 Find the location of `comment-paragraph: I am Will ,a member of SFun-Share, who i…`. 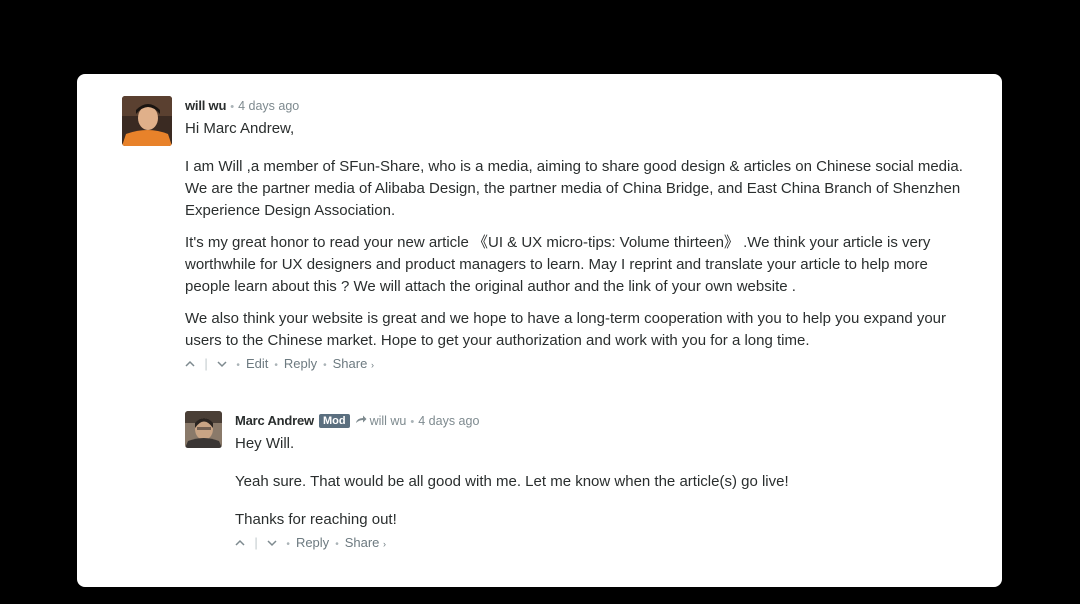

comment-paragraph: I am Will ,a member of SFun-Share, who i… is located at coordinates (574, 188).